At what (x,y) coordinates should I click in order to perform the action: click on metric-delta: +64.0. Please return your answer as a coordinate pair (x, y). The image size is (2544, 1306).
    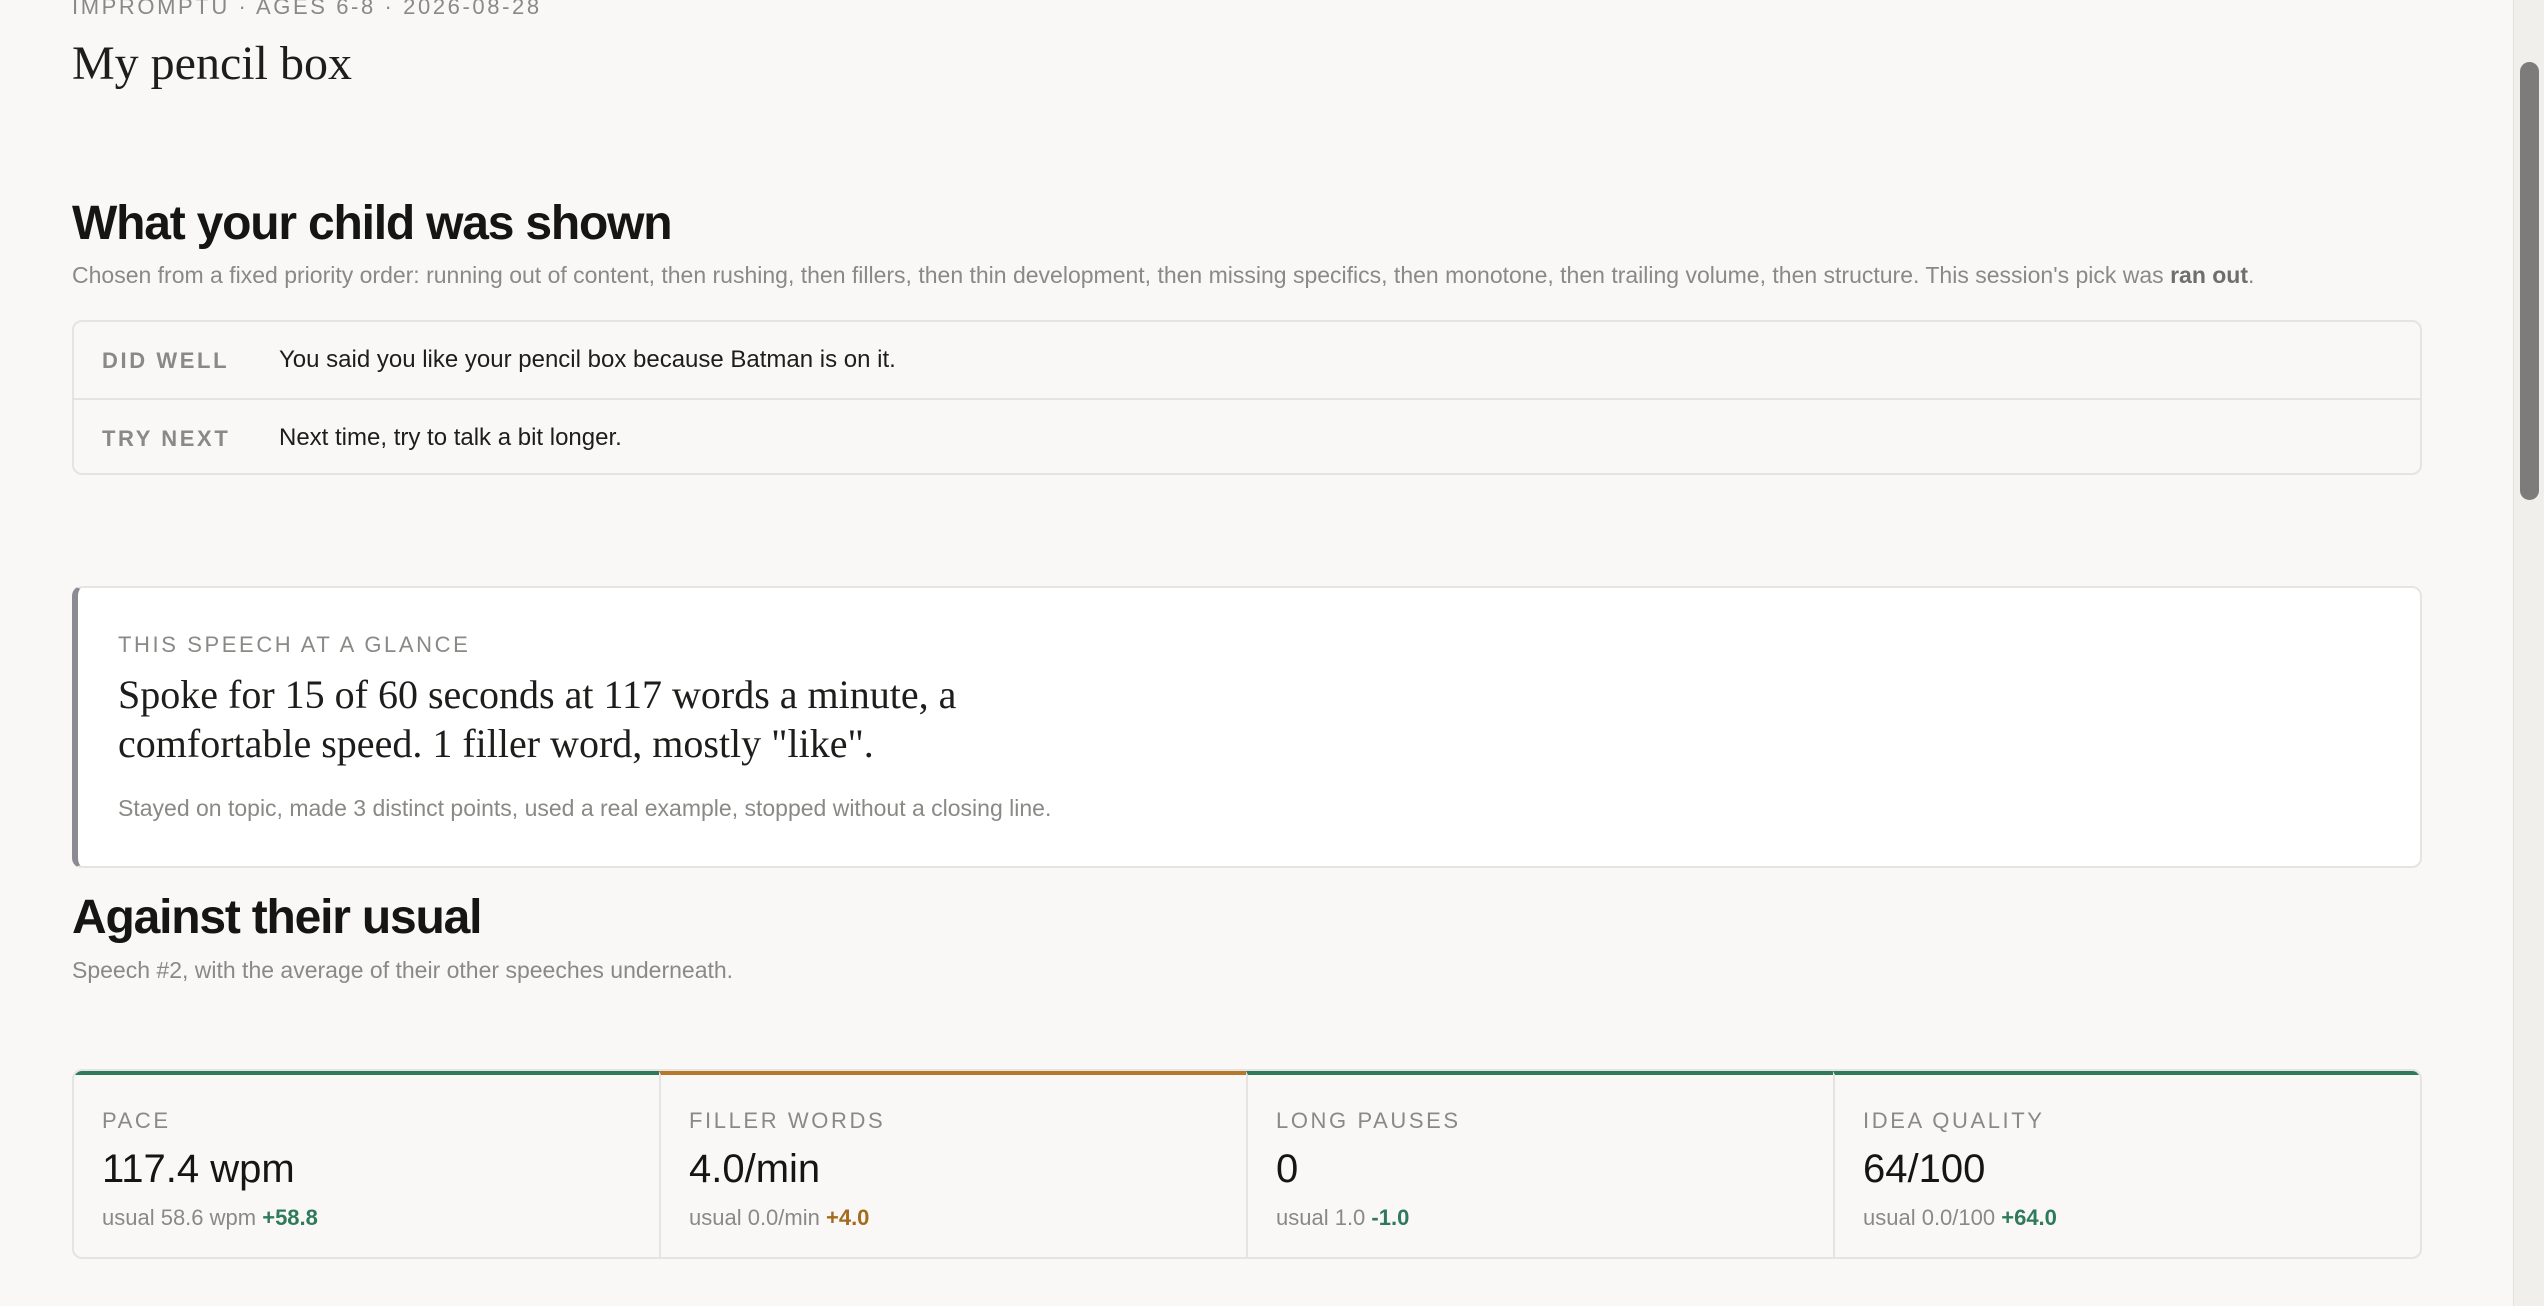
    Looking at the image, I should click on (2029, 1217).